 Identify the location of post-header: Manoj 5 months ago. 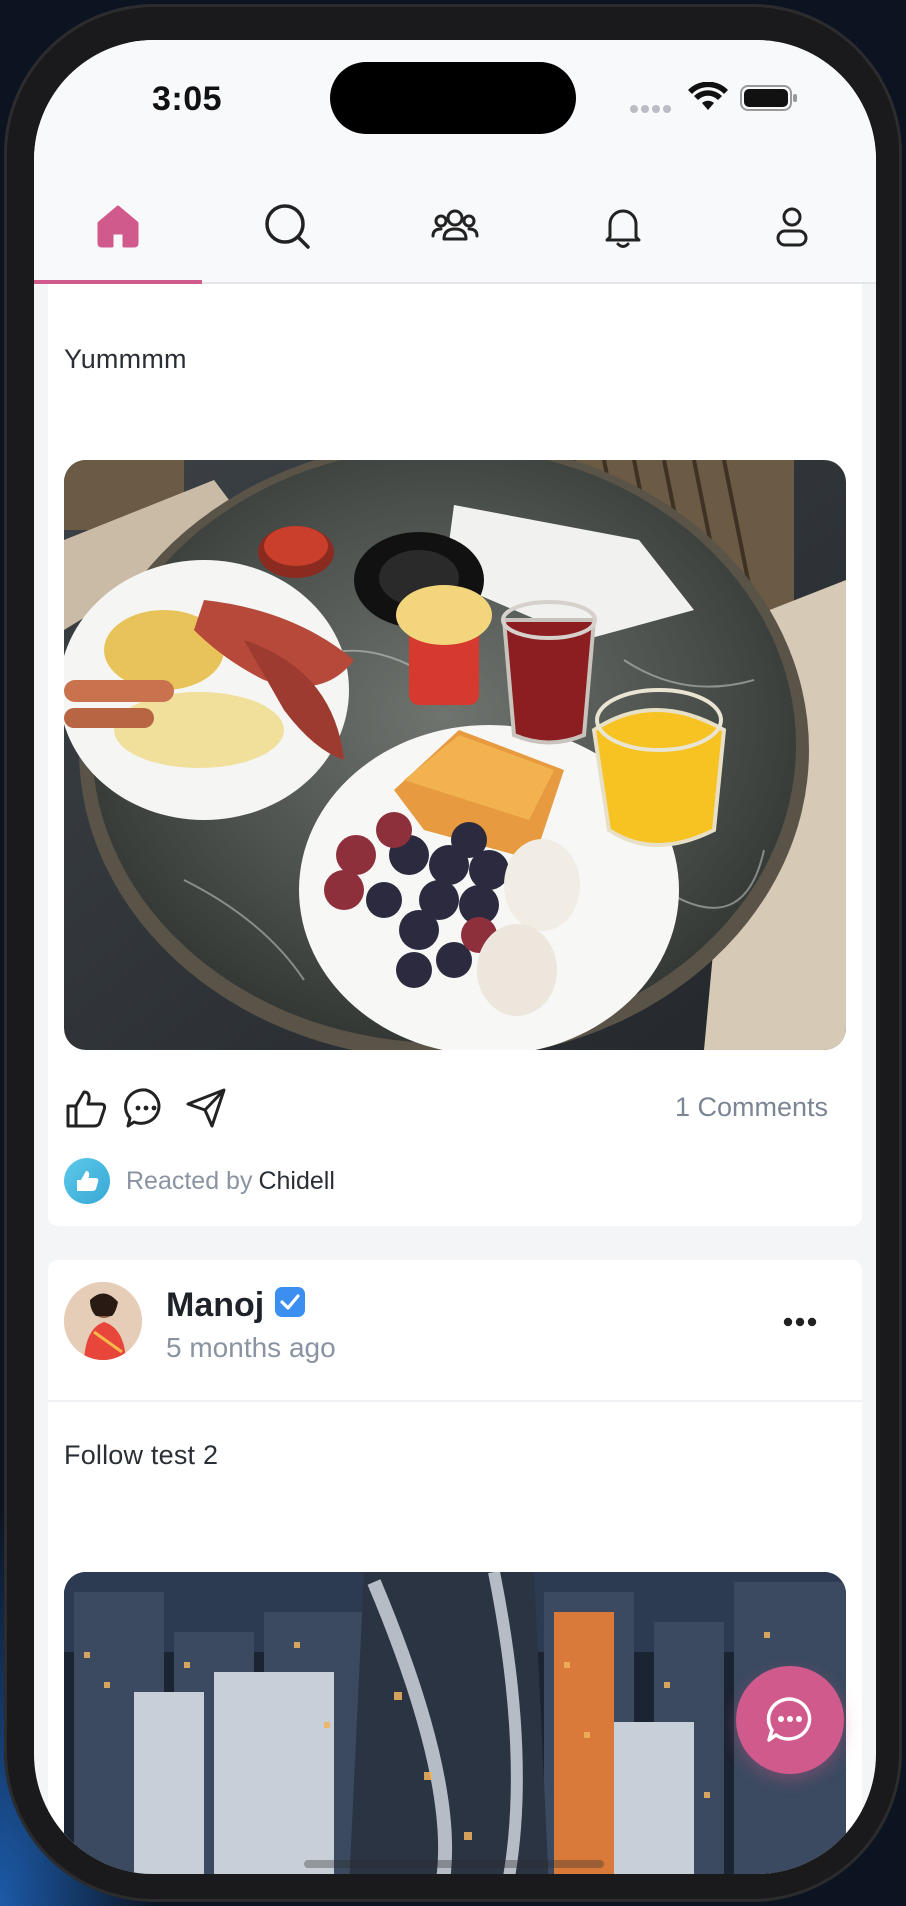
(455, 1331).